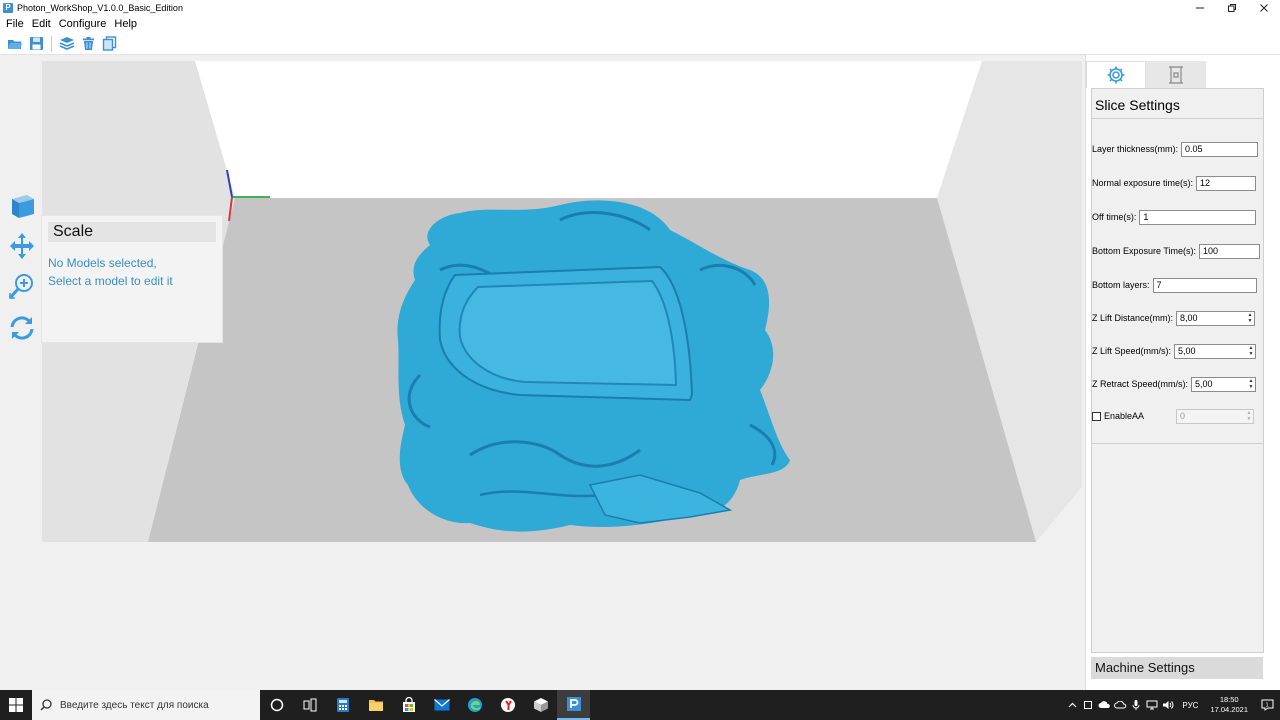 The height and width of the screenshot is (720, 1280). I want to click on scale-message-line1: No Models selected,, so click(102, 263).